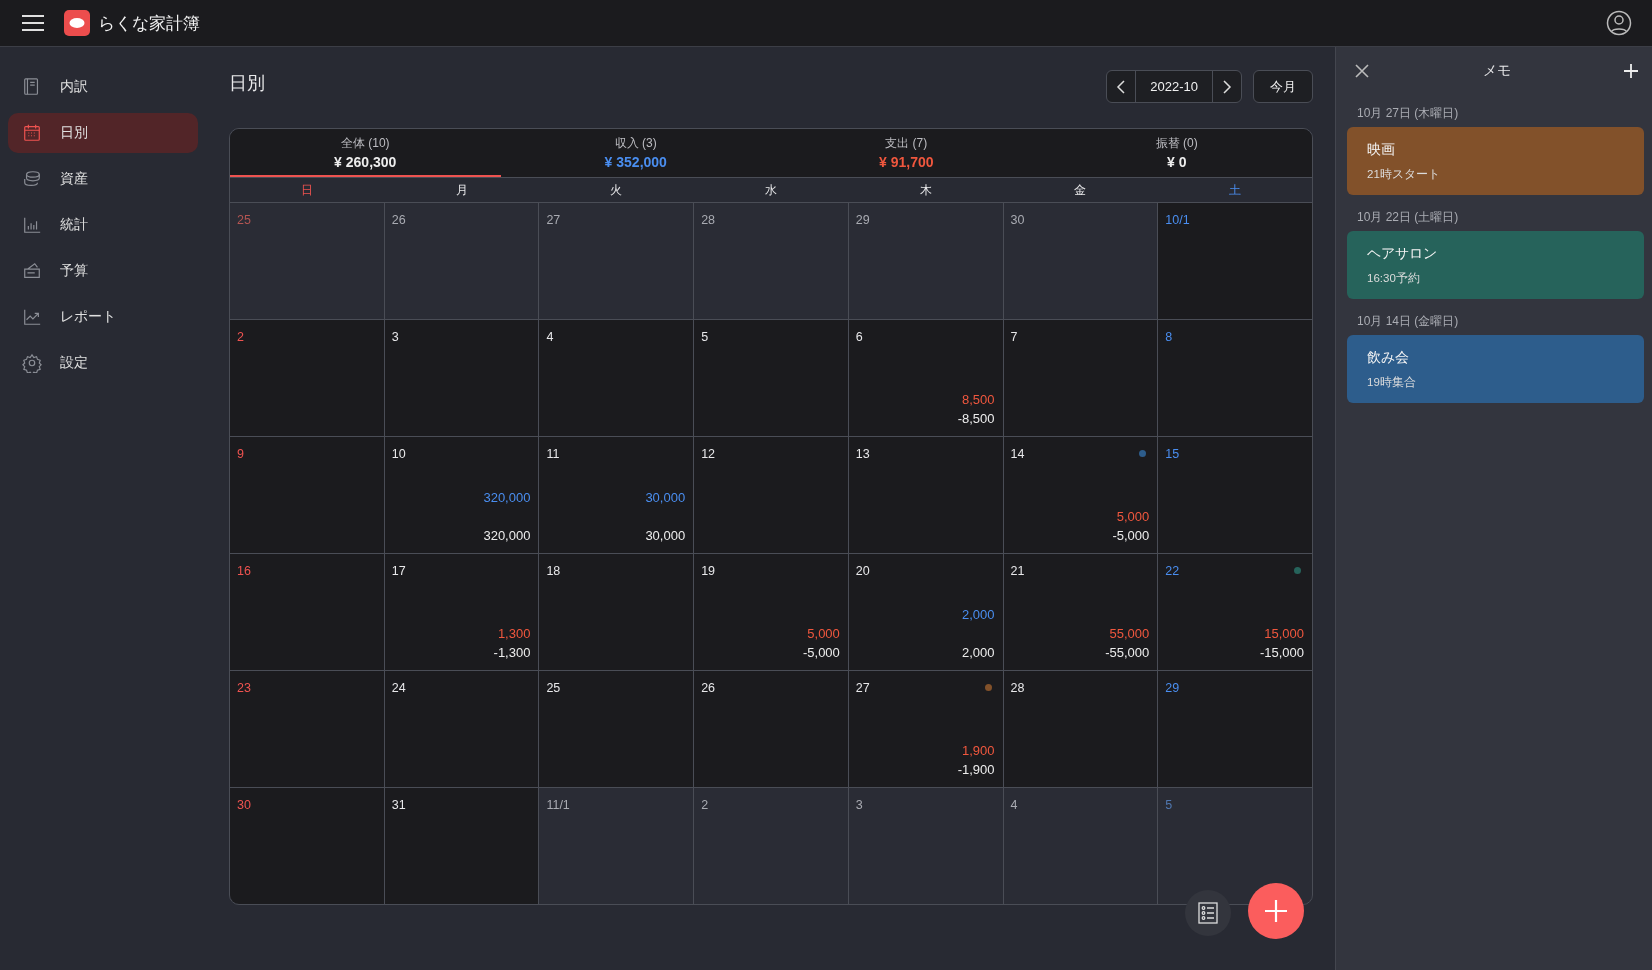 This screenshot has height=970, width=1652. I want to click on day-number: 25, so click(244, 220).